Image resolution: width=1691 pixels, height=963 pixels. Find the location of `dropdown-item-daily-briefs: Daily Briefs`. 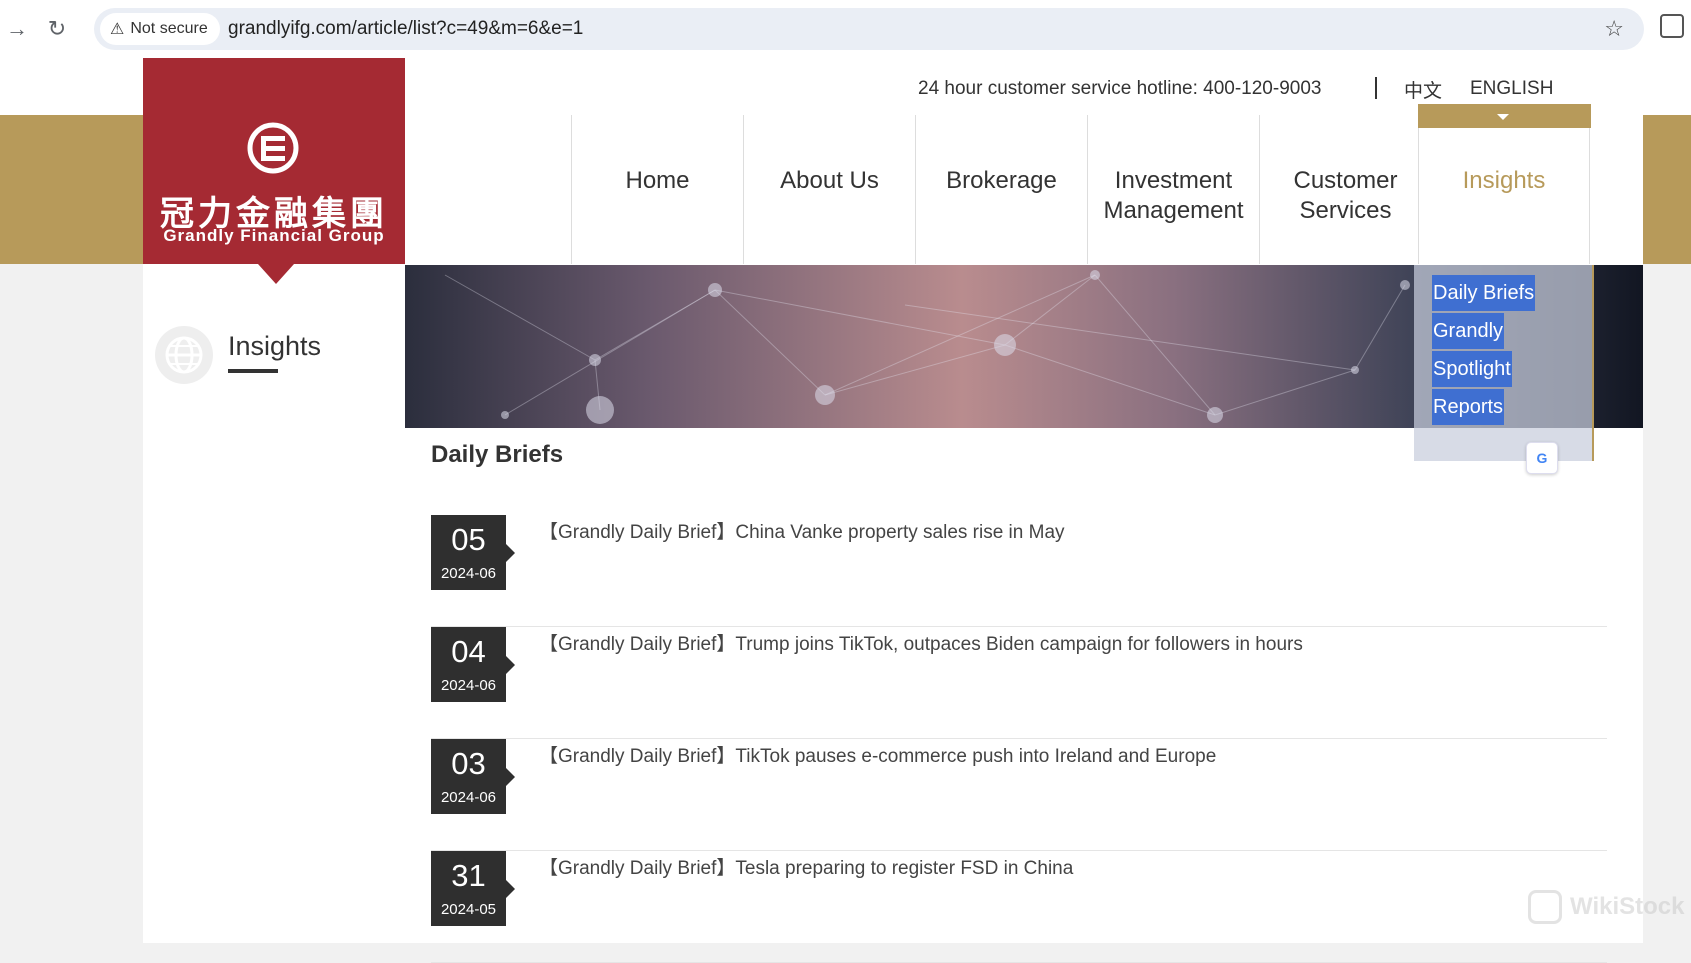

dropdown-item-daily-briefs: Daily Briefs is located at coordinates (1484, 293).